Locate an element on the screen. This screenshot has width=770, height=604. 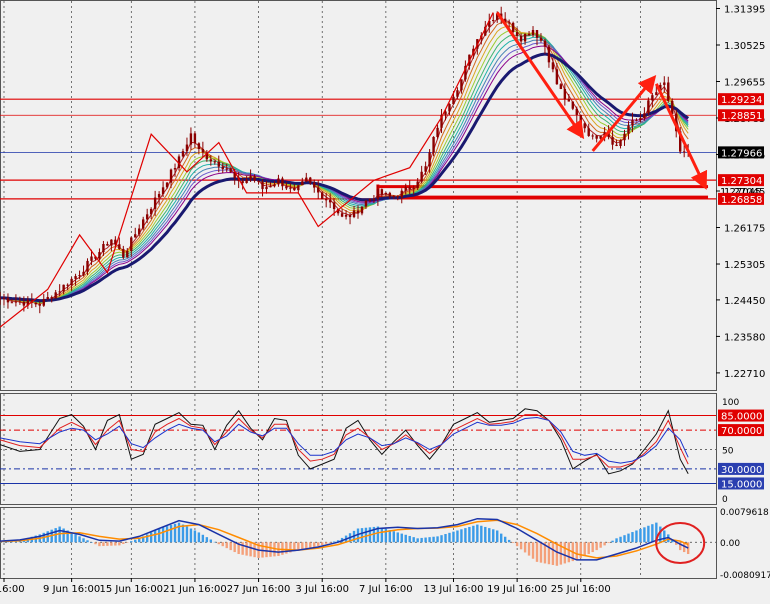
price-tick-label: 1.26175 is located at coordinates (744, 229).